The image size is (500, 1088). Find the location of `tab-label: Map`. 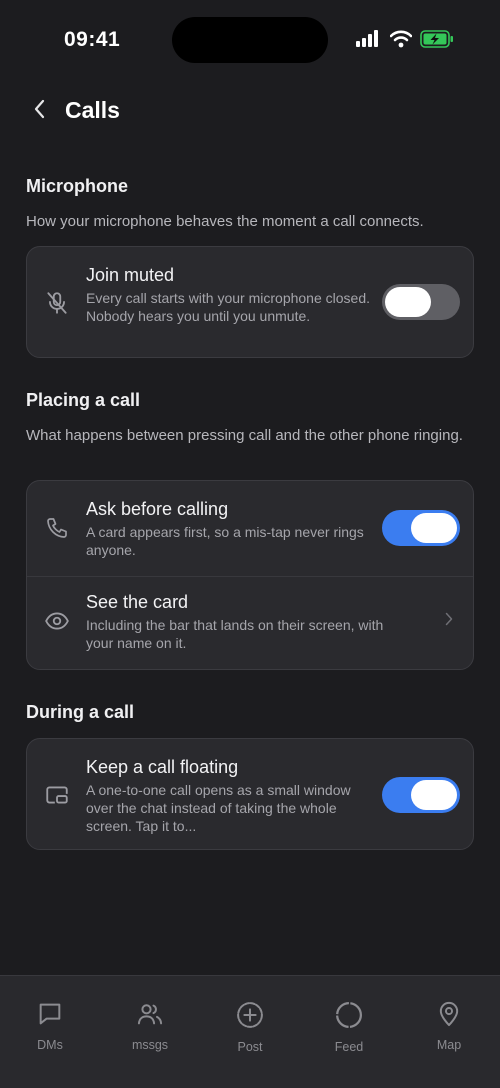

tab-label: Map is located at coordinates (449, 1045).